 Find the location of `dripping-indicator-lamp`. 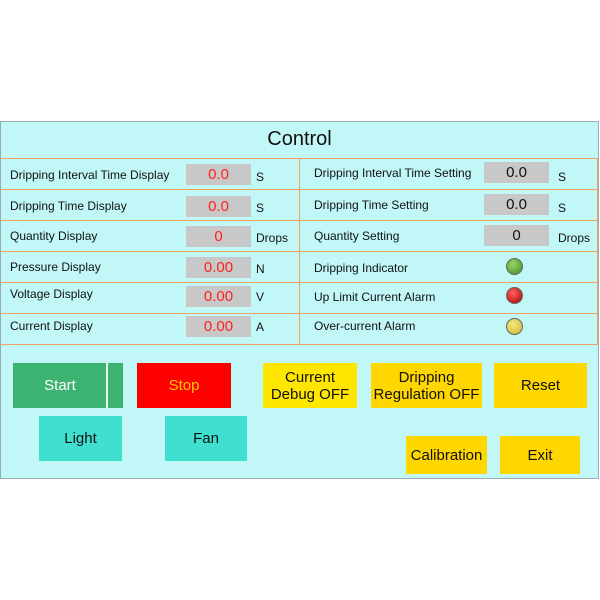

dripping-indicator-lamp is located at coordinates (514, 266).